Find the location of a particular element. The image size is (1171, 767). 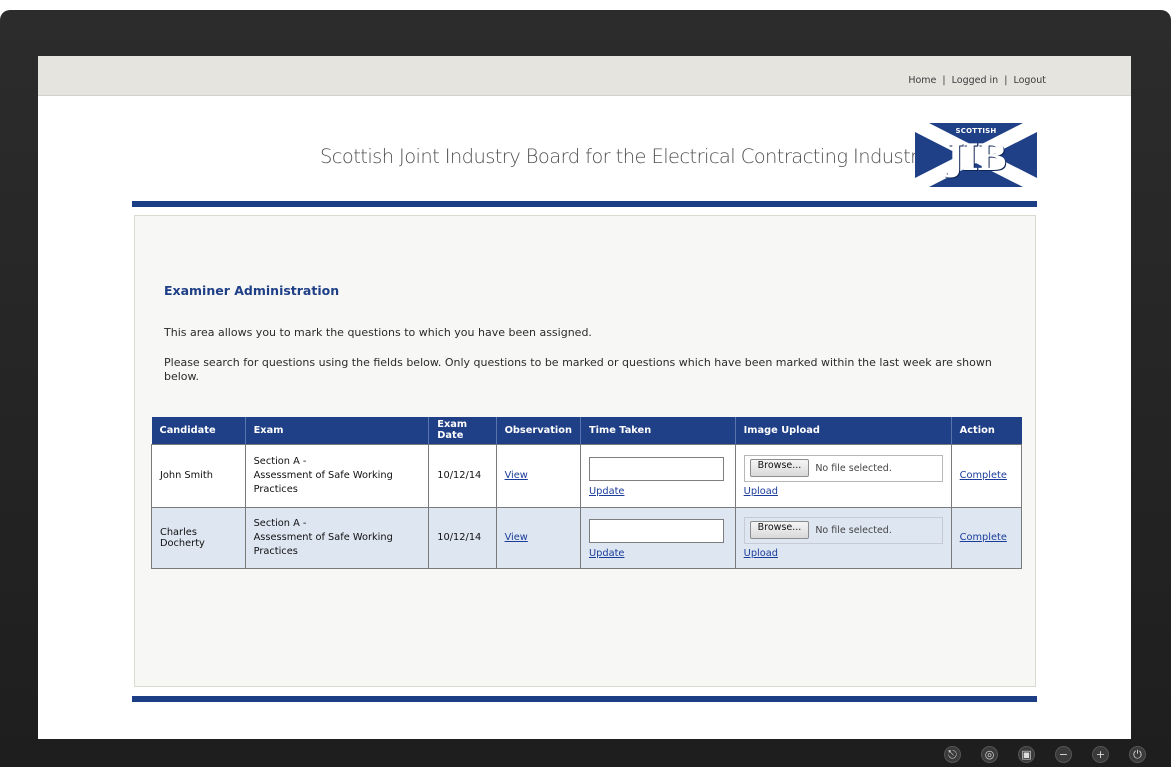

top-bar: Home | Logged in | Logout is located at coordinates (584, 76).